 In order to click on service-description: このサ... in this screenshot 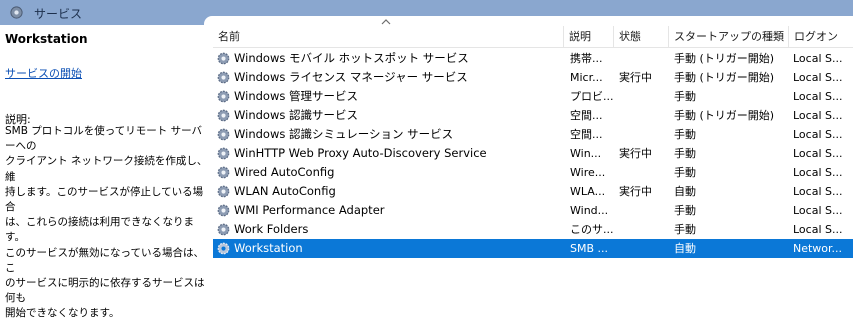, I will do `click(592, 229)`.